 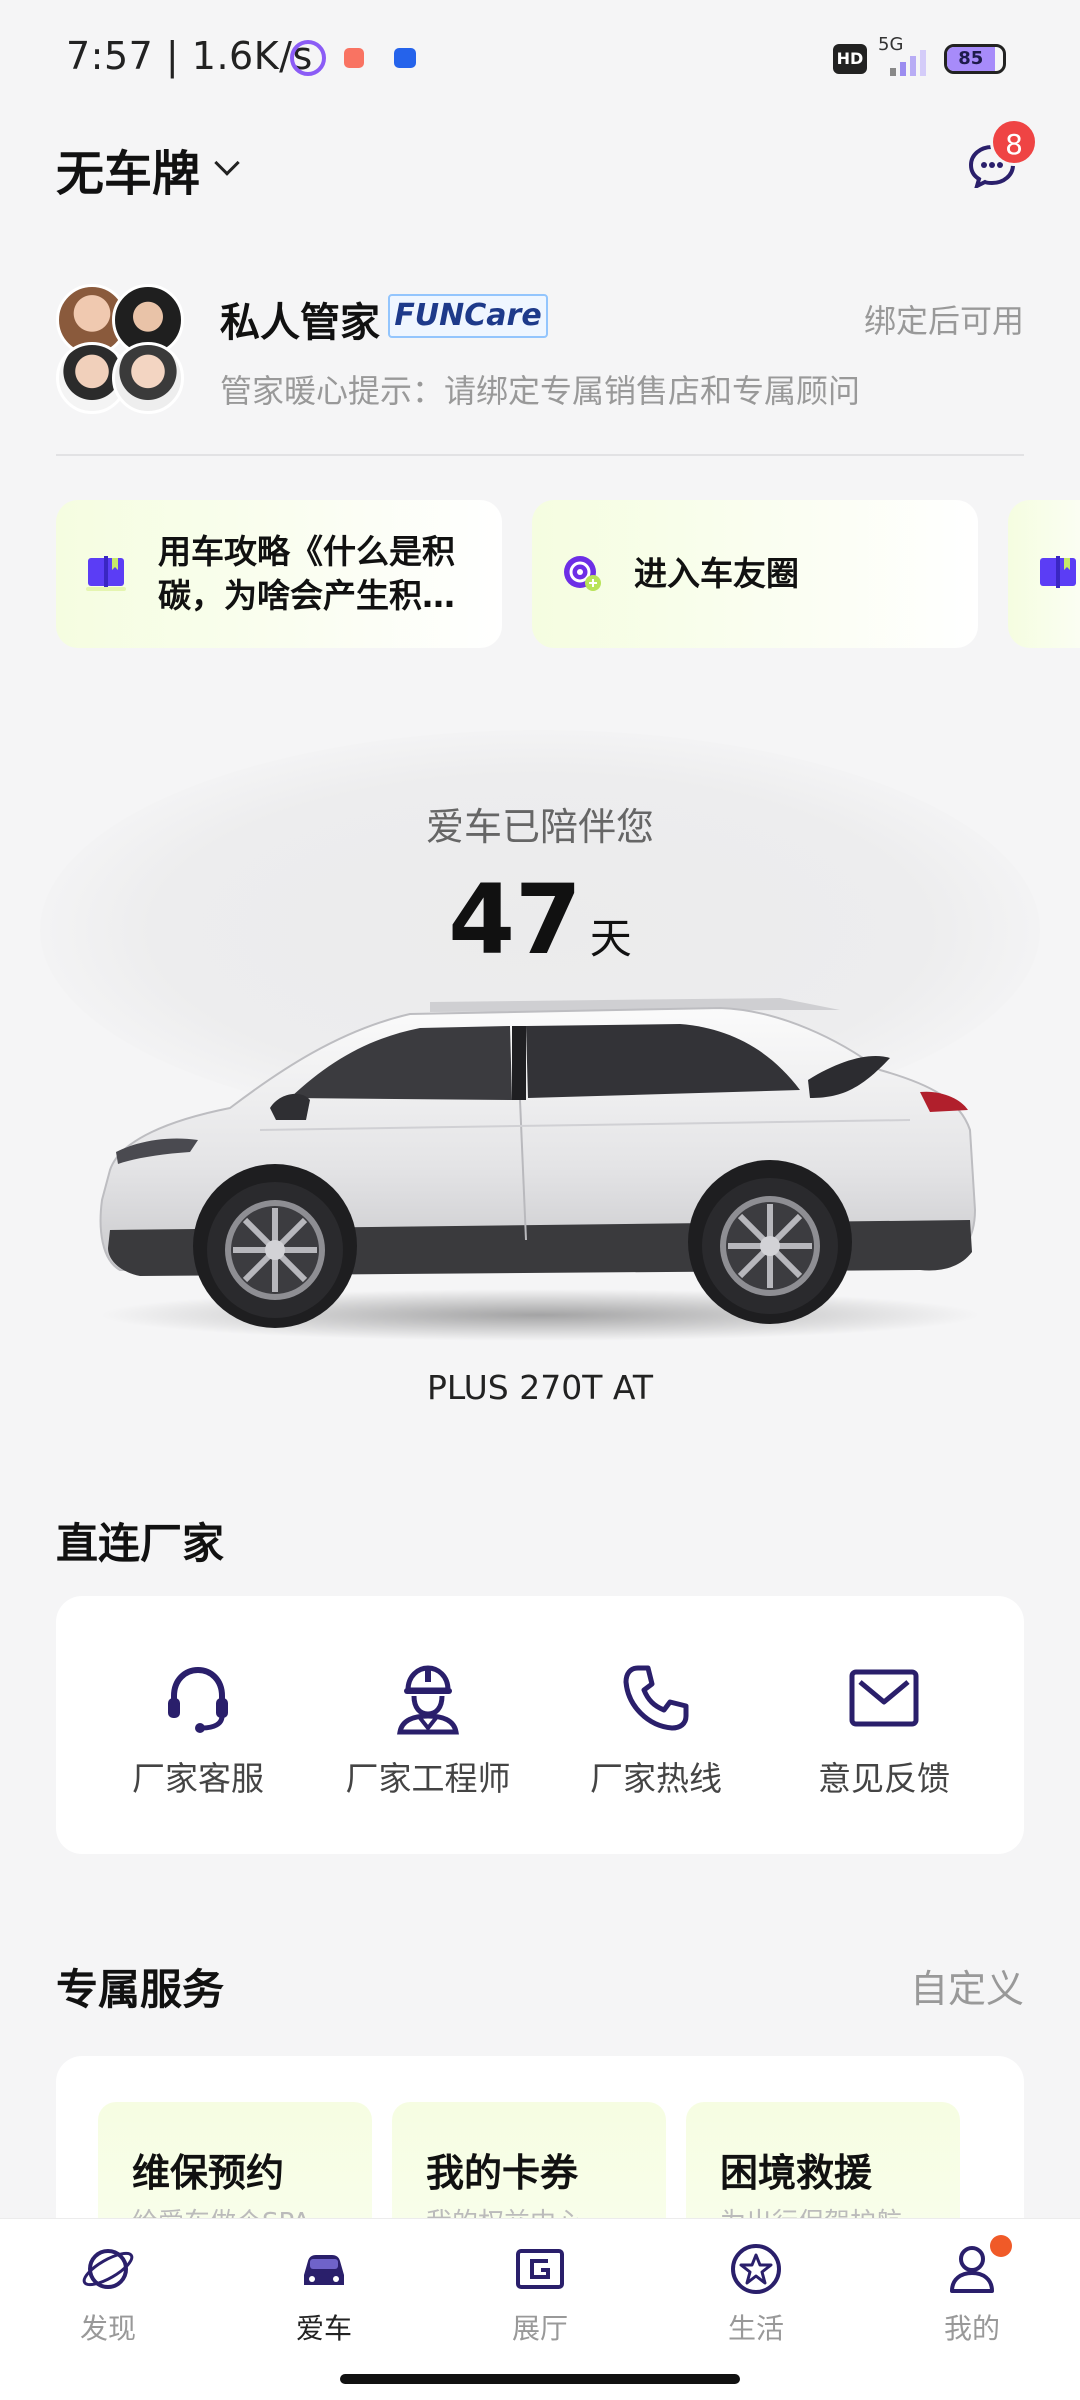 I want to click on direct-item-label: 厂家客服, so click(x=198, y=1778).